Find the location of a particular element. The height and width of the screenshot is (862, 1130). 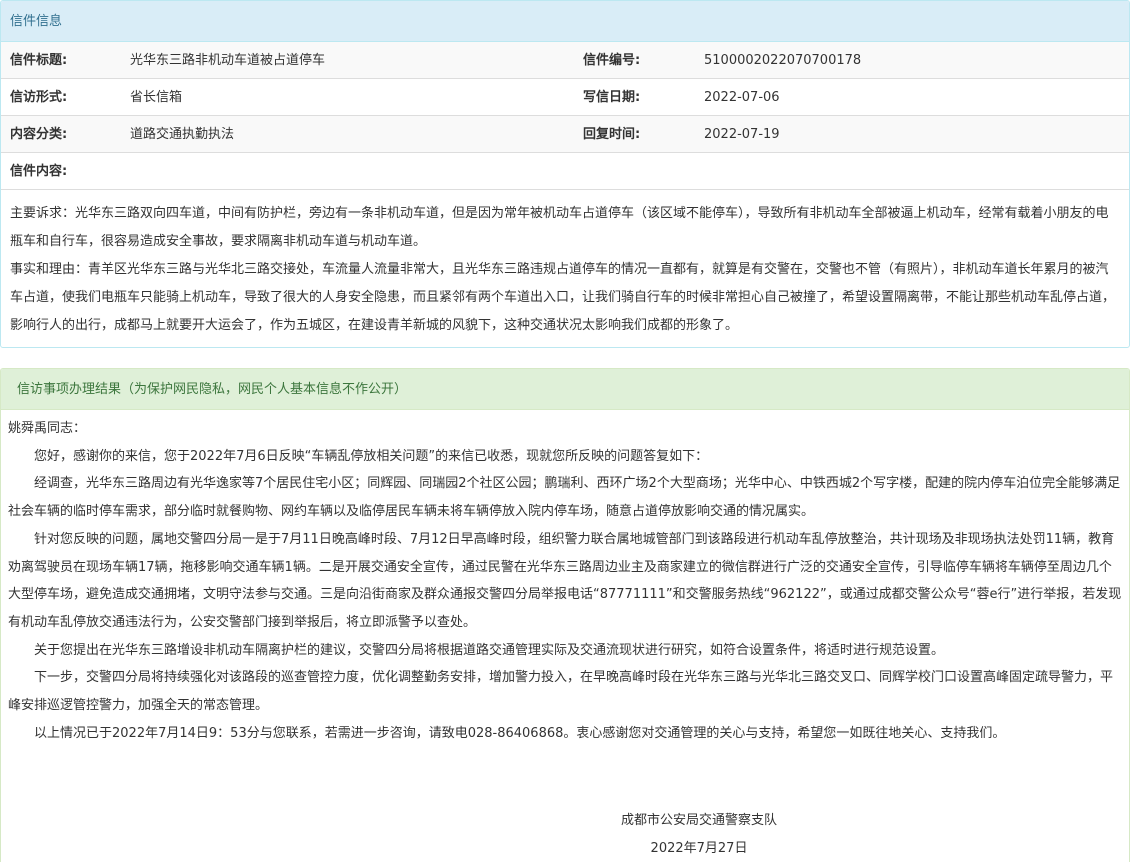

info-row-content-label: 信件内容: is located at coordinates (565, 171).